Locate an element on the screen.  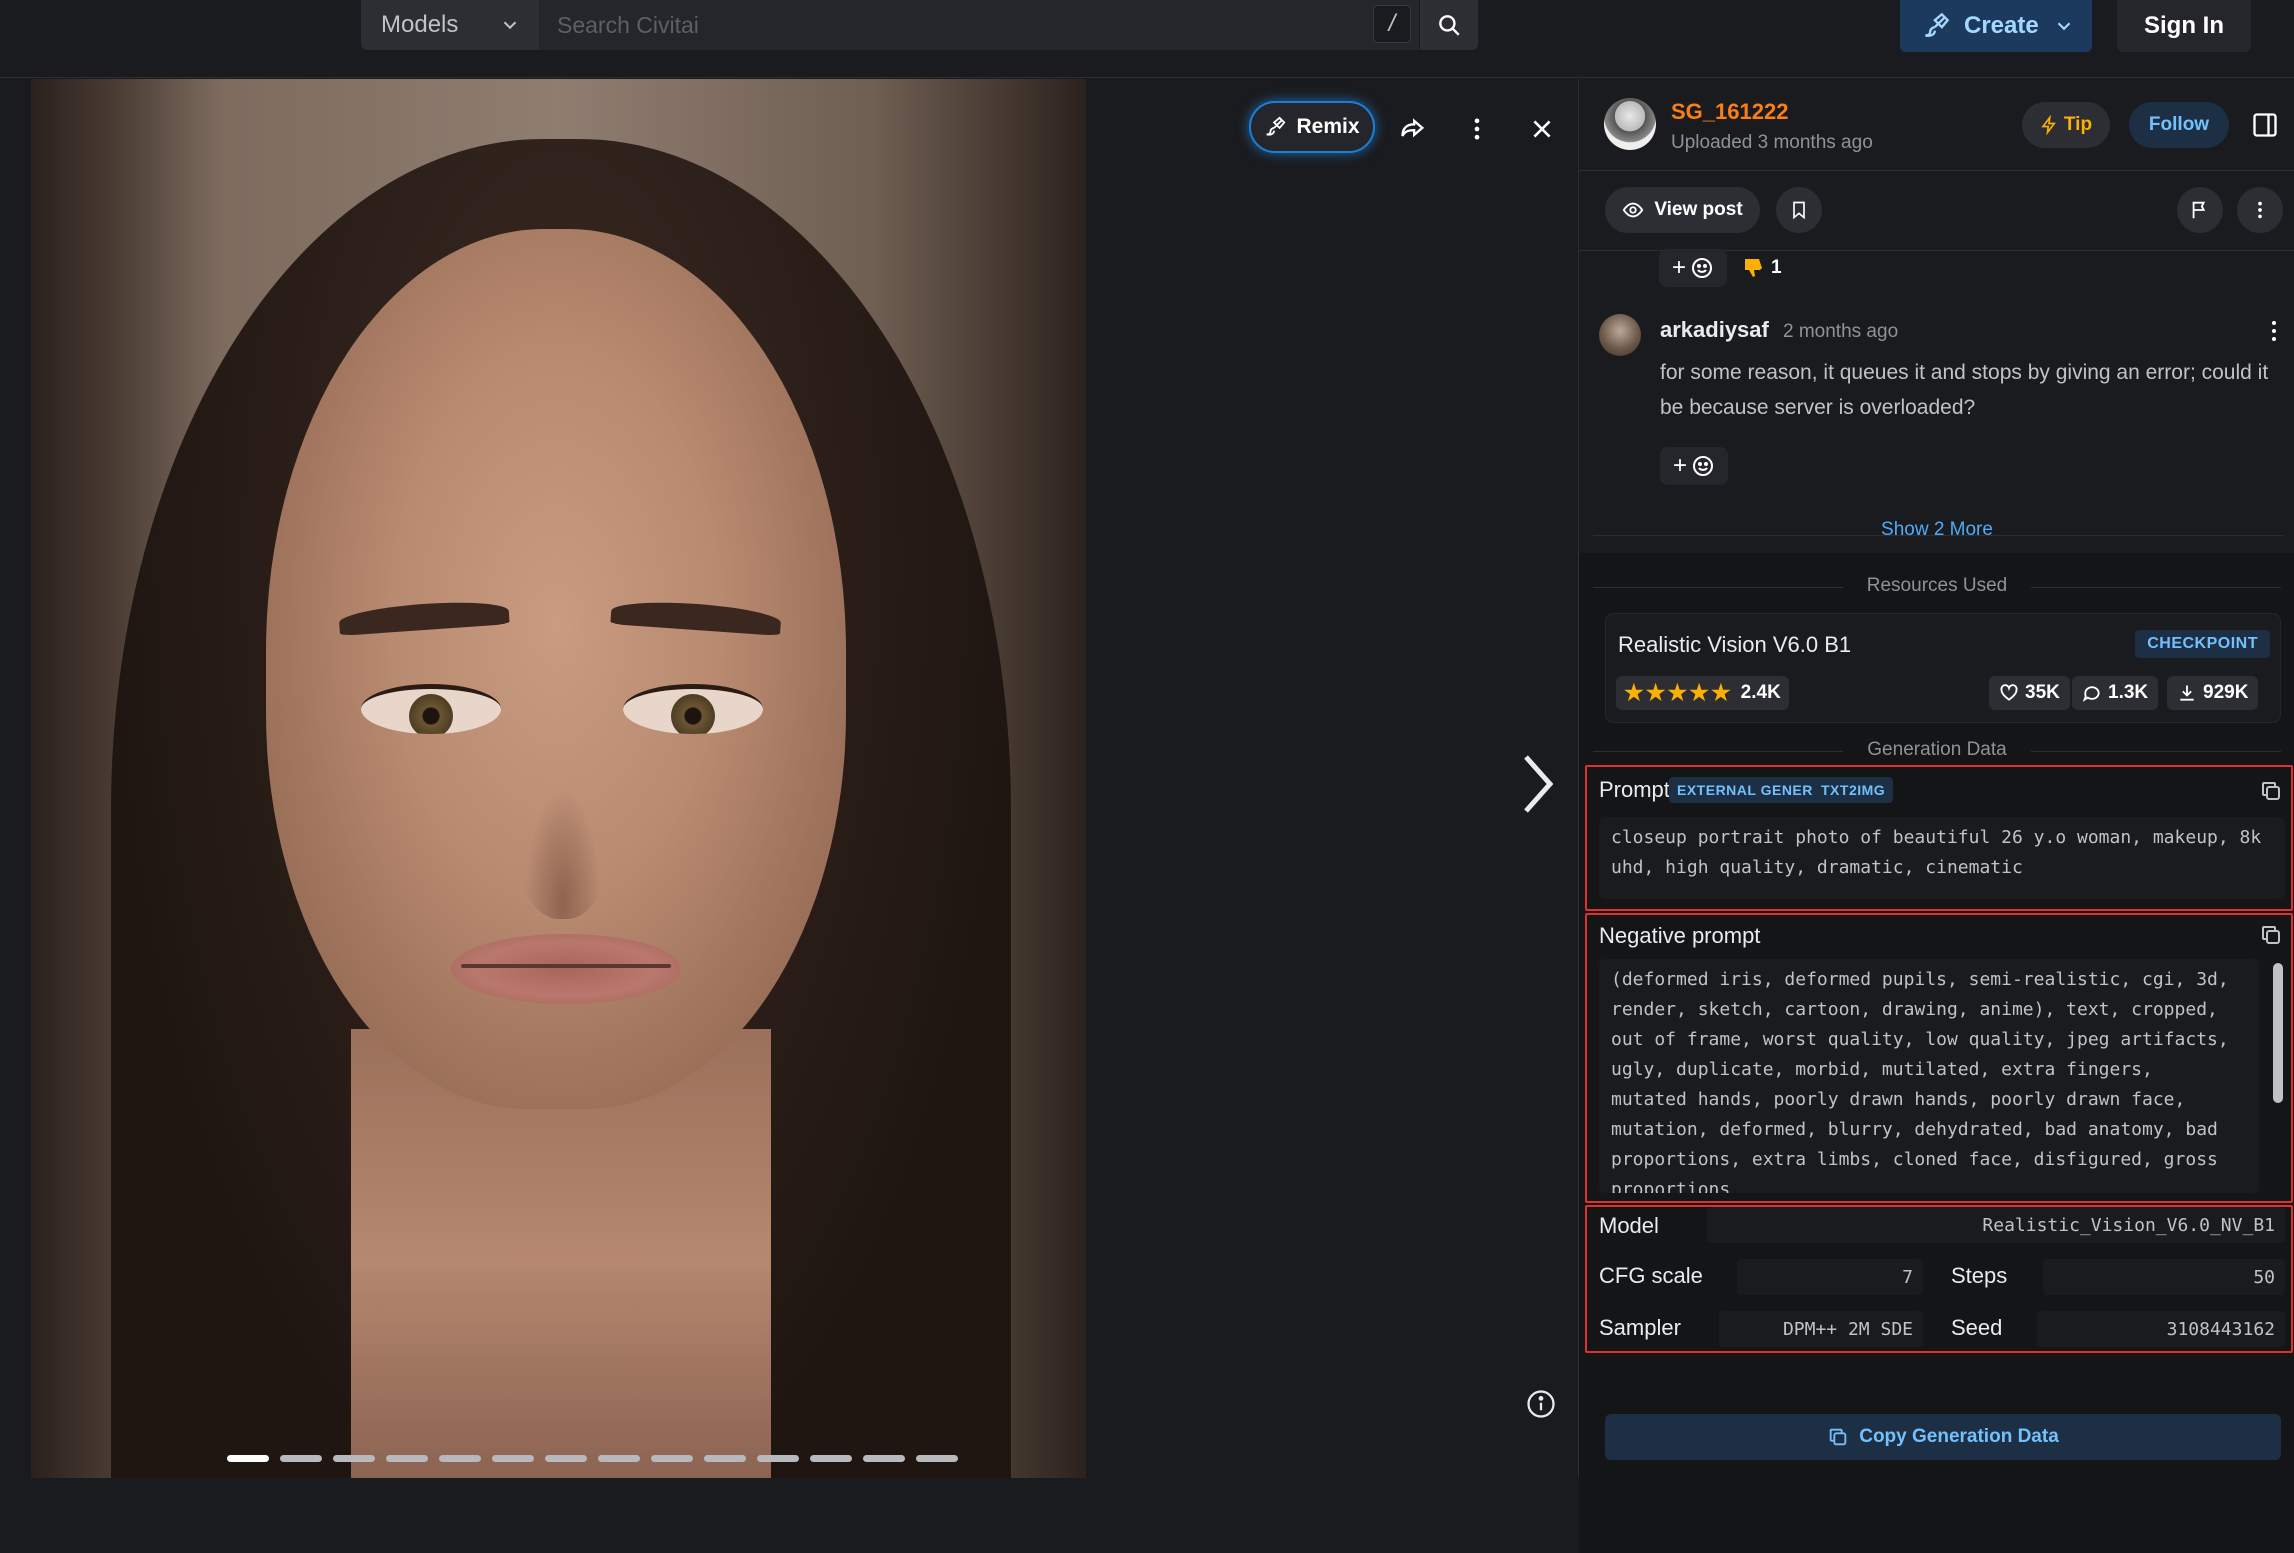
thumbs-down-reaction: 1 is located at coordinates (1761, 268).